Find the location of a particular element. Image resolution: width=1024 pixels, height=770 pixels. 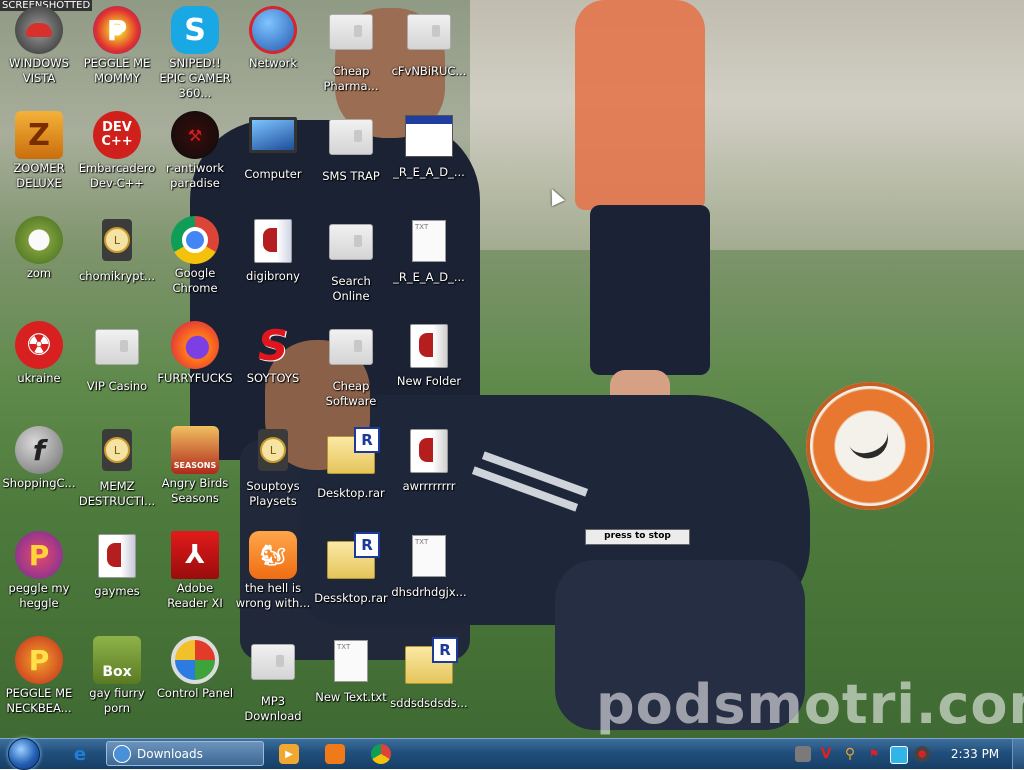

document-icon is located at coordinates (429, 348).